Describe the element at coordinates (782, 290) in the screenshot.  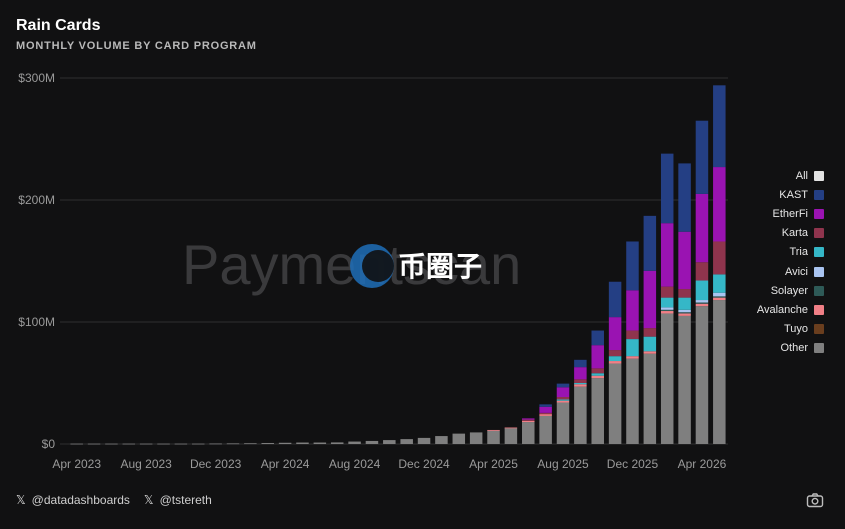
I see `legend-item-solayer: Solayer` at that location.